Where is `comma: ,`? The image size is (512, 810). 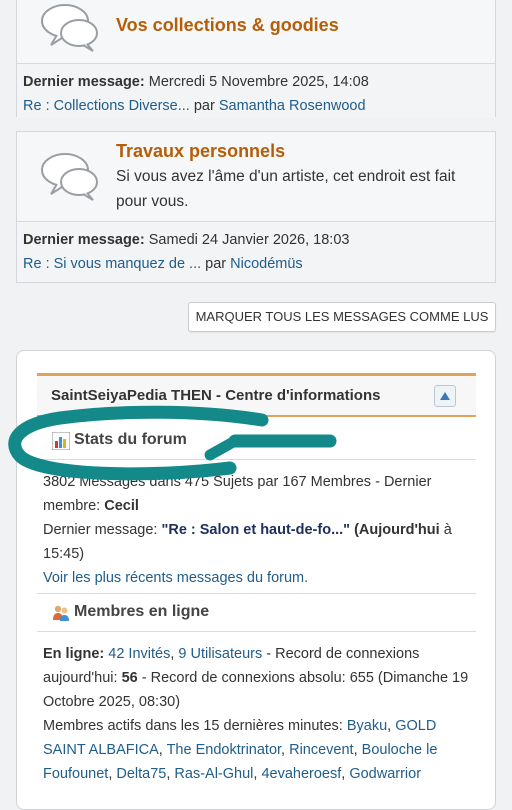 comma: , is located at coordinates (172, 654).